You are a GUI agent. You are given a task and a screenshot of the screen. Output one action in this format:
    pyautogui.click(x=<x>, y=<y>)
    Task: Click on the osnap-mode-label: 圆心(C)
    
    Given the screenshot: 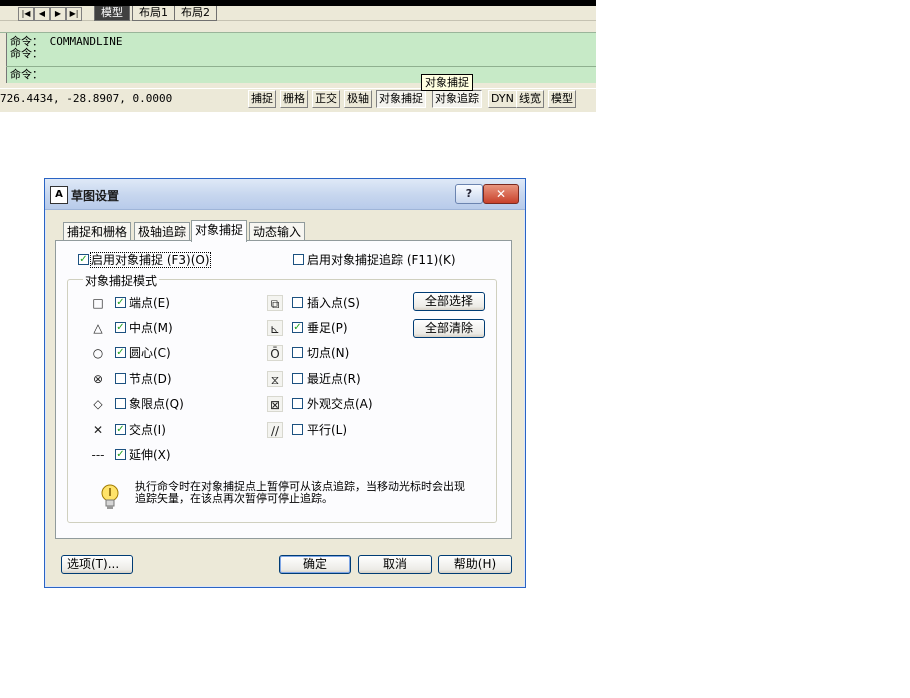 What is the action you would take?
    pyautogui.click(x=150, y=353)
    